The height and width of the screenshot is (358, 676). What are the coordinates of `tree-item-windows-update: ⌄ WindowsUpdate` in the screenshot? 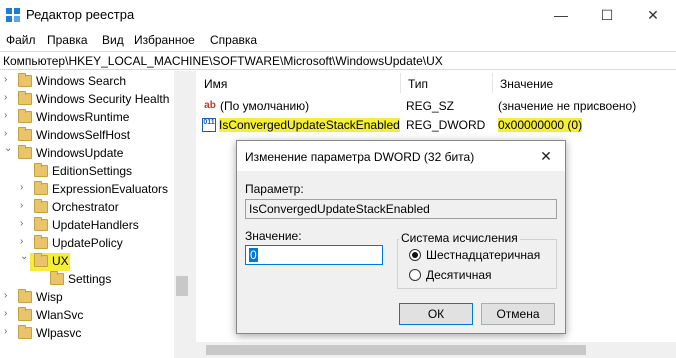 It's located at (87, 153).